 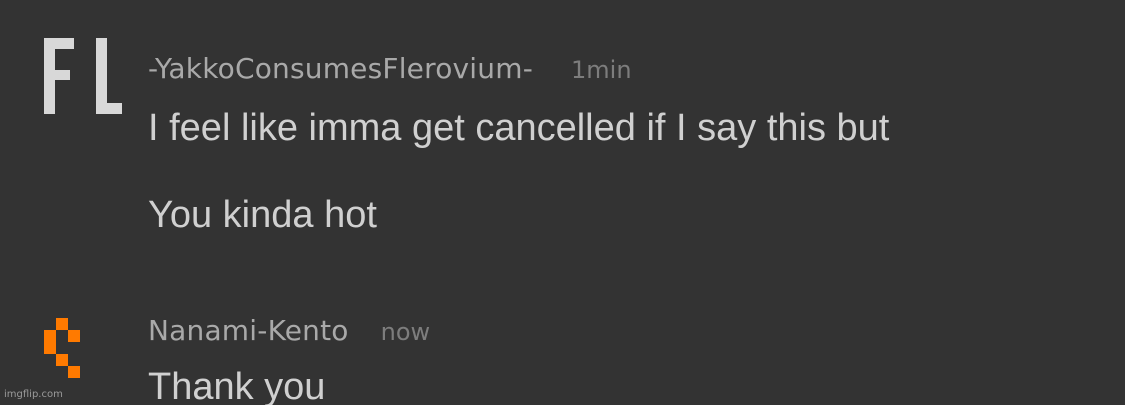 I want to click on comment-timestamp: 1min, so click(x=601, y=70).